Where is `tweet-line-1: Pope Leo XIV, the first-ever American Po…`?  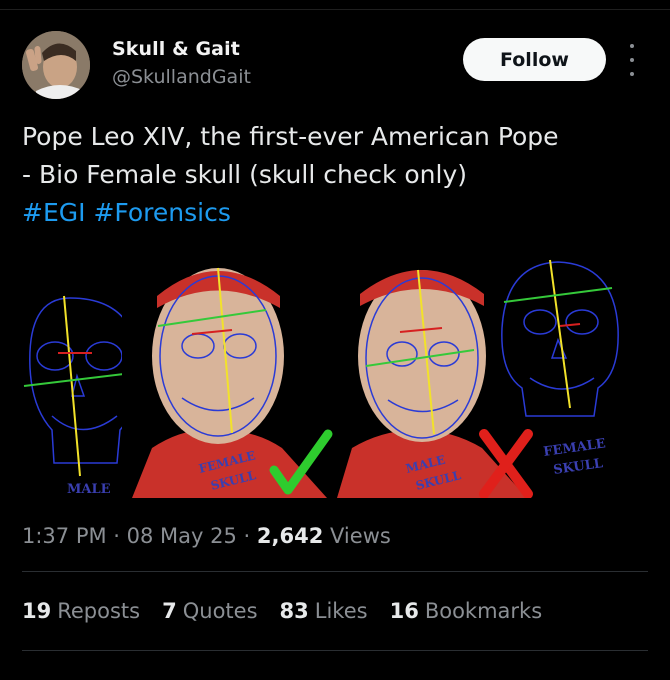 tweet-line-1: Pope Leo XIV, the first-ever American Po… is located at coordinates (290, 136).